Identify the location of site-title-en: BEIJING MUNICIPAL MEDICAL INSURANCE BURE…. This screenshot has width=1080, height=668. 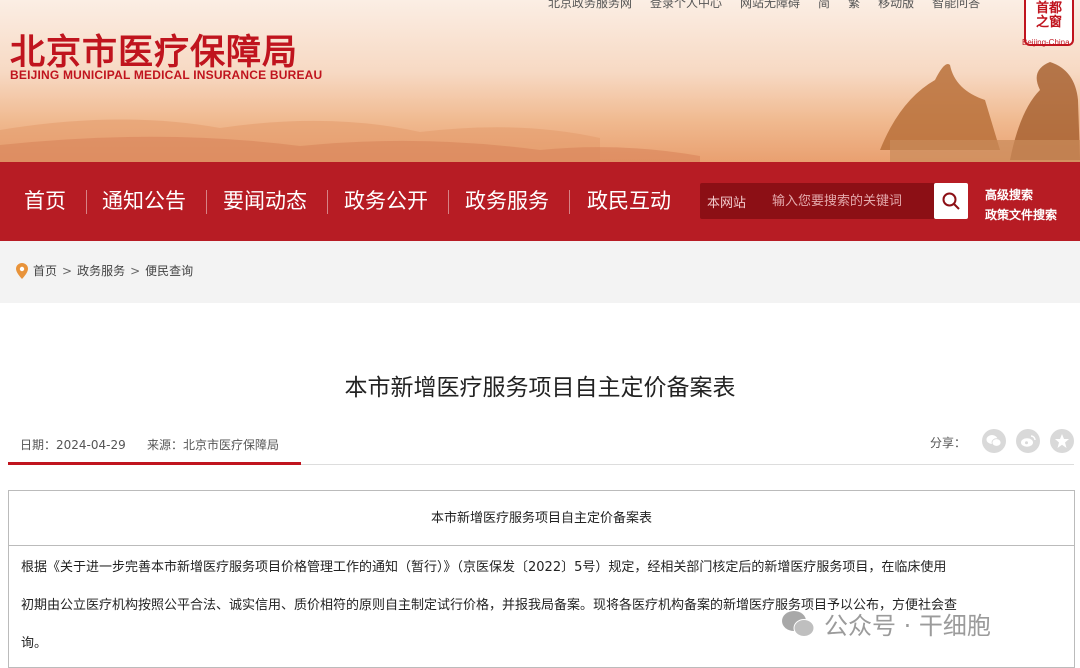
(166, 75).